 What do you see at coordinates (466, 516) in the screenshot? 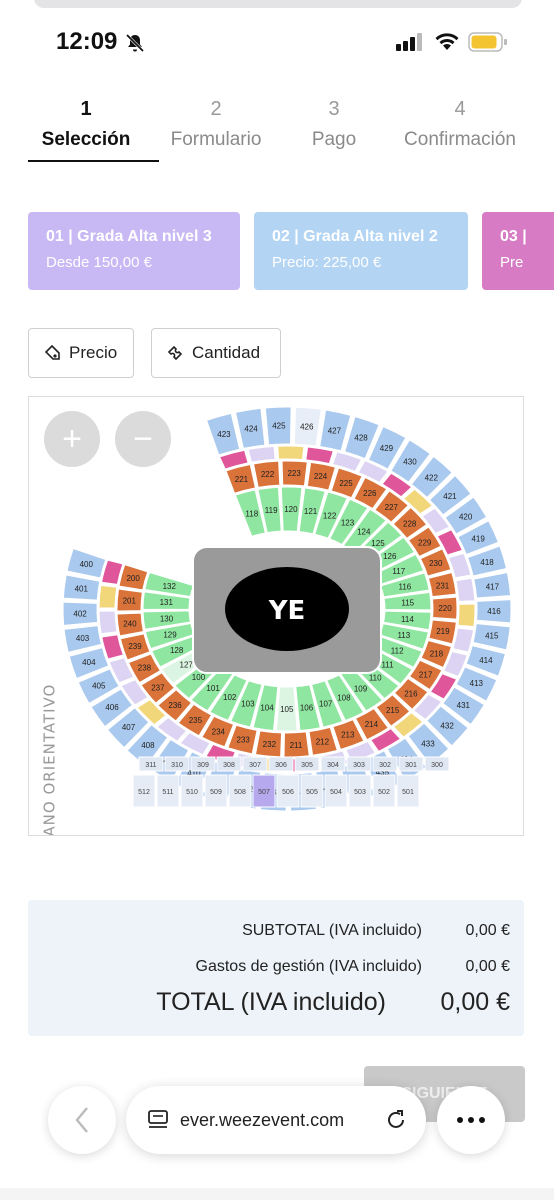
I see `section-label: 420` at bounding box center [466, 516].